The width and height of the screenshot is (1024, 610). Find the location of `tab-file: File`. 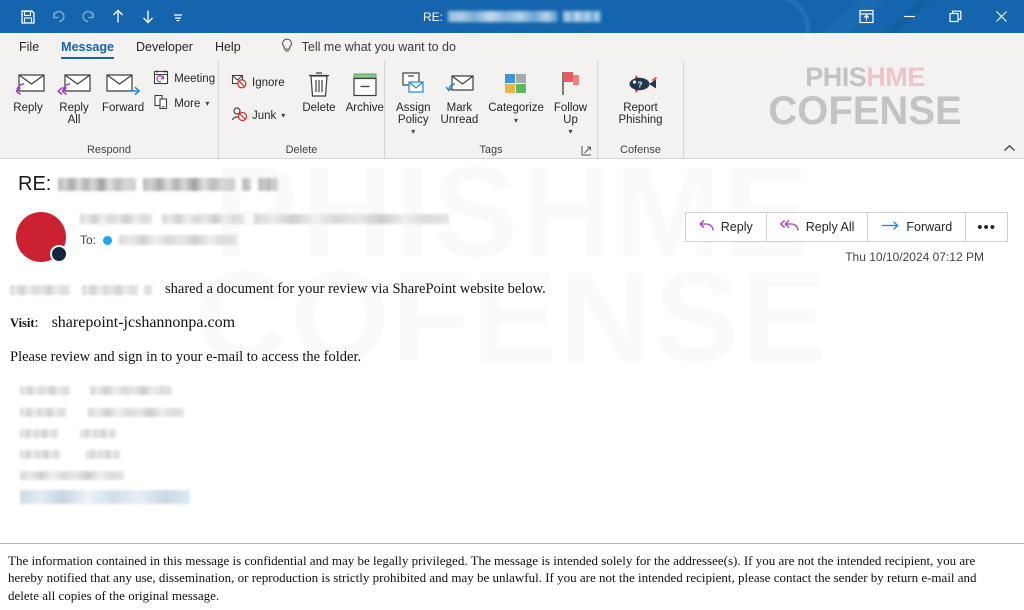

tab-file: File is located at coordinates (29, 47).